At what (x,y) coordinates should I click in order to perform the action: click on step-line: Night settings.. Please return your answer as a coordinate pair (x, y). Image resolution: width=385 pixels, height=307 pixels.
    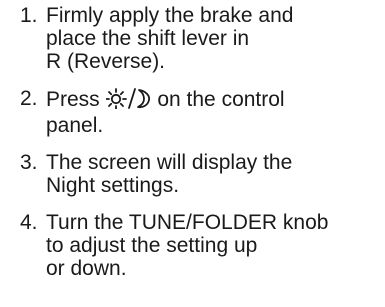
    Looking at the image, I should click on (113, 185).